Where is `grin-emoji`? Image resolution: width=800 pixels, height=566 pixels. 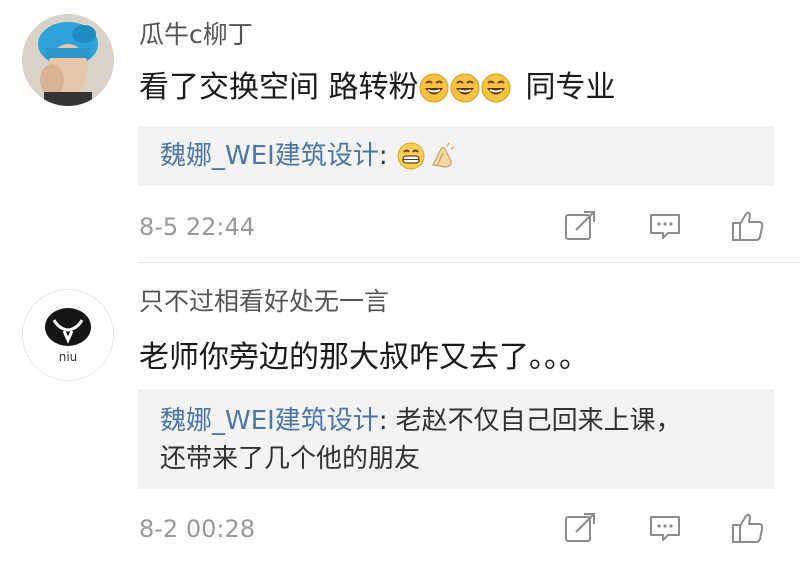
grin-emoji is located at coordinates (411, 156).